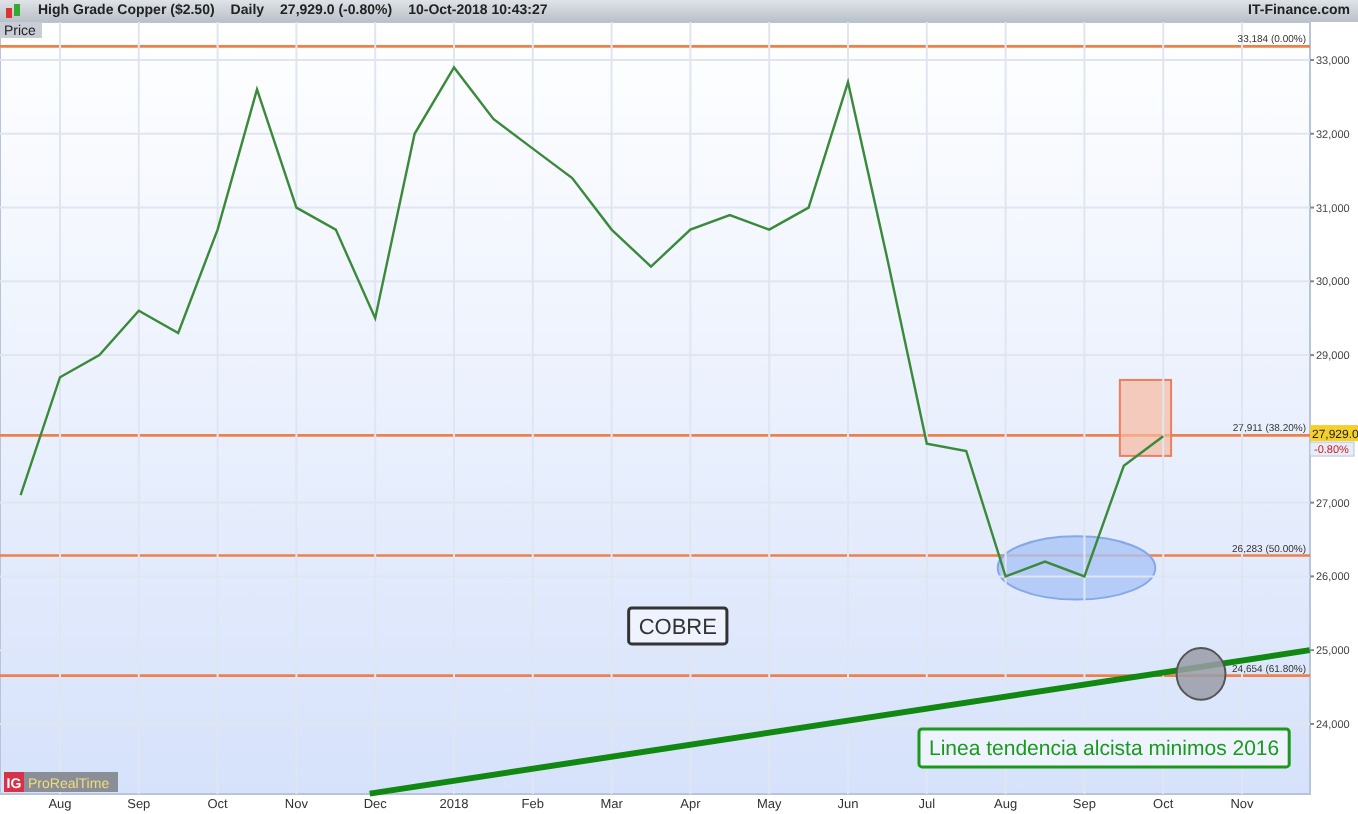 This screenshot has width=1358, height=814. I want to click on highlight-circle, so click(1201, 674).